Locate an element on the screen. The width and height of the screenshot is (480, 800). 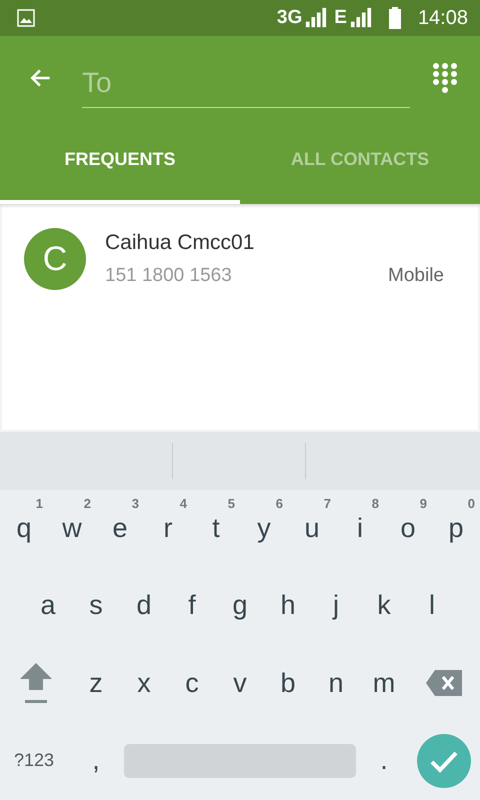
key: a is located at coordinates (48, 606).